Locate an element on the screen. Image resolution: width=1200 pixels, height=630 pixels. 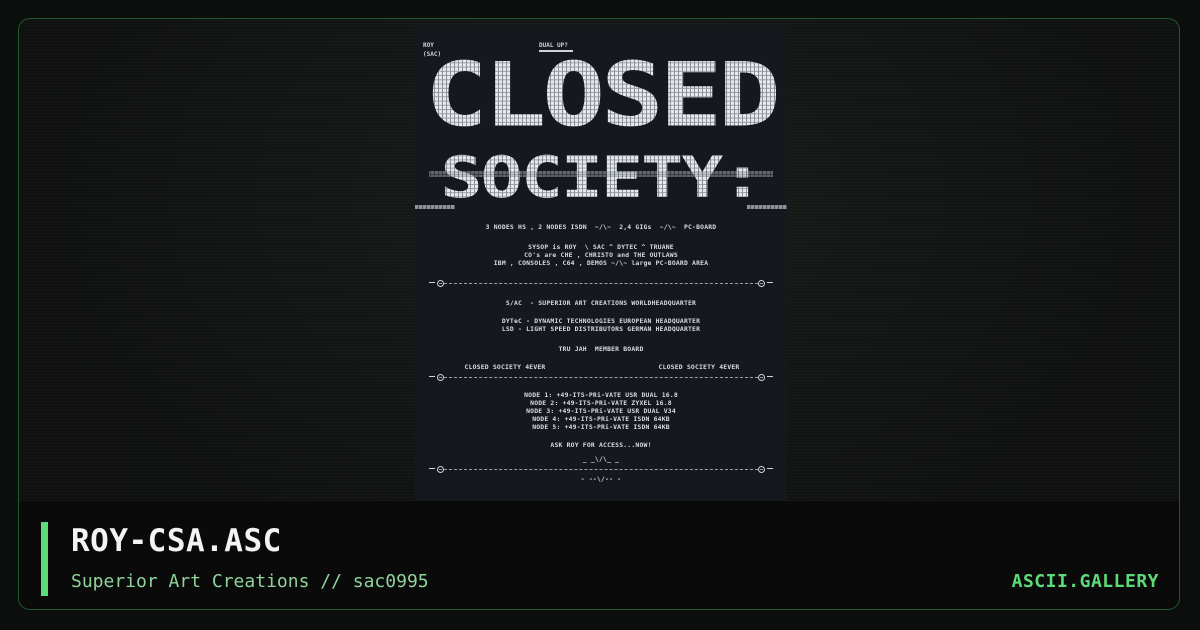
ascii-line: CLOSED SOCIETY 4EVER is located at coordinates (699, 367).